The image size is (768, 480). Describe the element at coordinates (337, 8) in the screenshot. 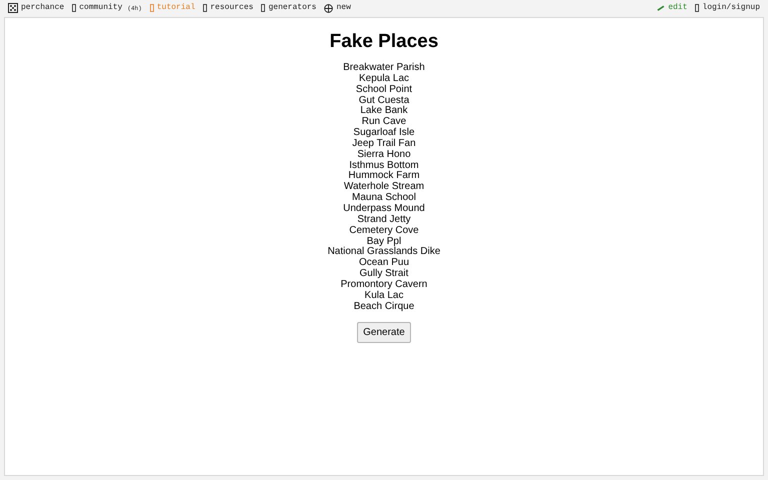

I see `nav-link: new` at that location.